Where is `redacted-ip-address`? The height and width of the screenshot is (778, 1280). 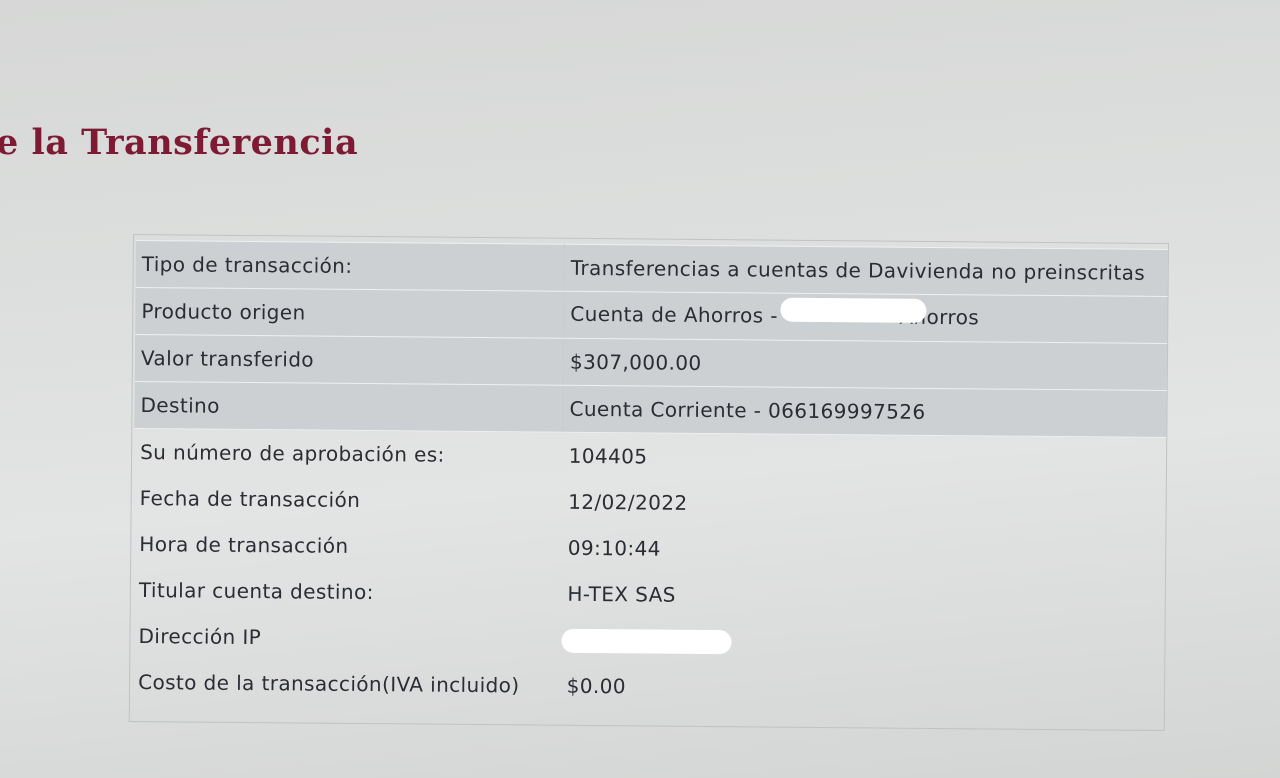 redacted-ip-address is located at coordinates (646, 641).